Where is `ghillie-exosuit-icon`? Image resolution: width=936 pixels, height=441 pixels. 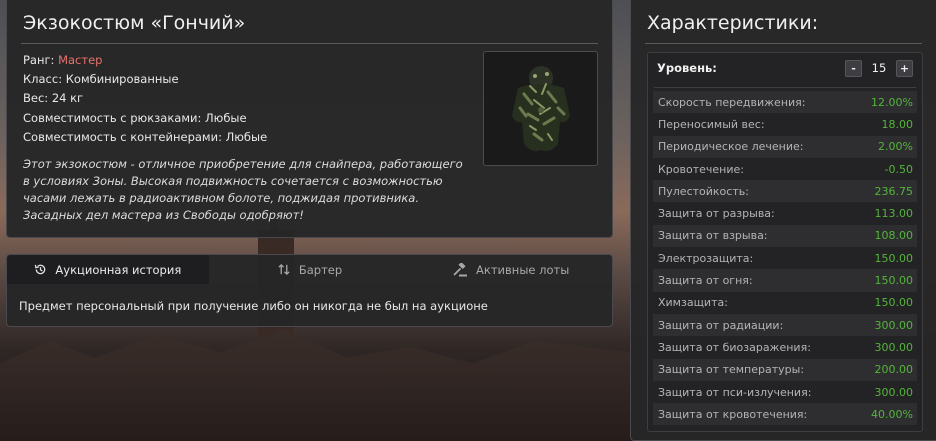 ghillie-exosuit-icon is located at coordinates (541, 109).